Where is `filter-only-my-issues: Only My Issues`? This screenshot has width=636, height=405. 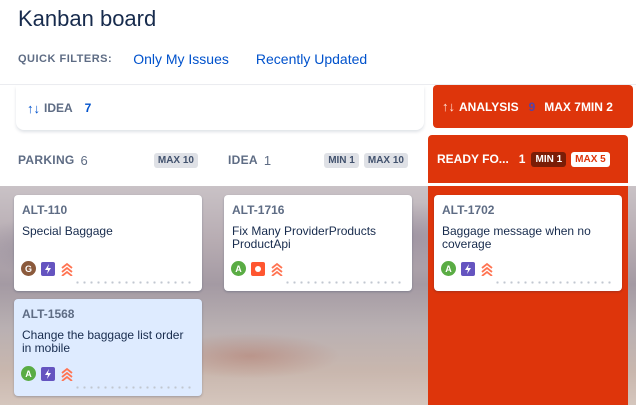
filter-only-my-issues: Only My Issues is located at coordinates (181, 59).